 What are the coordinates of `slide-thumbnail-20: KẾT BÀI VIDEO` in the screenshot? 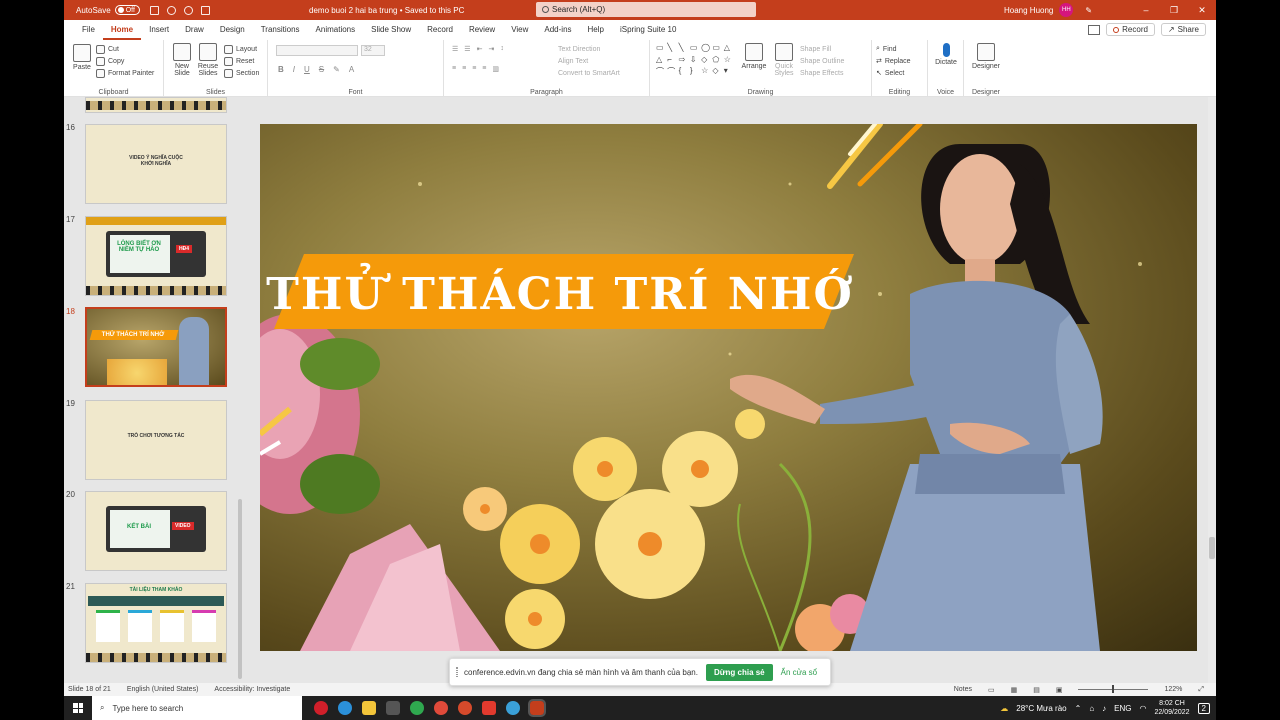 It's located at (156, 531).